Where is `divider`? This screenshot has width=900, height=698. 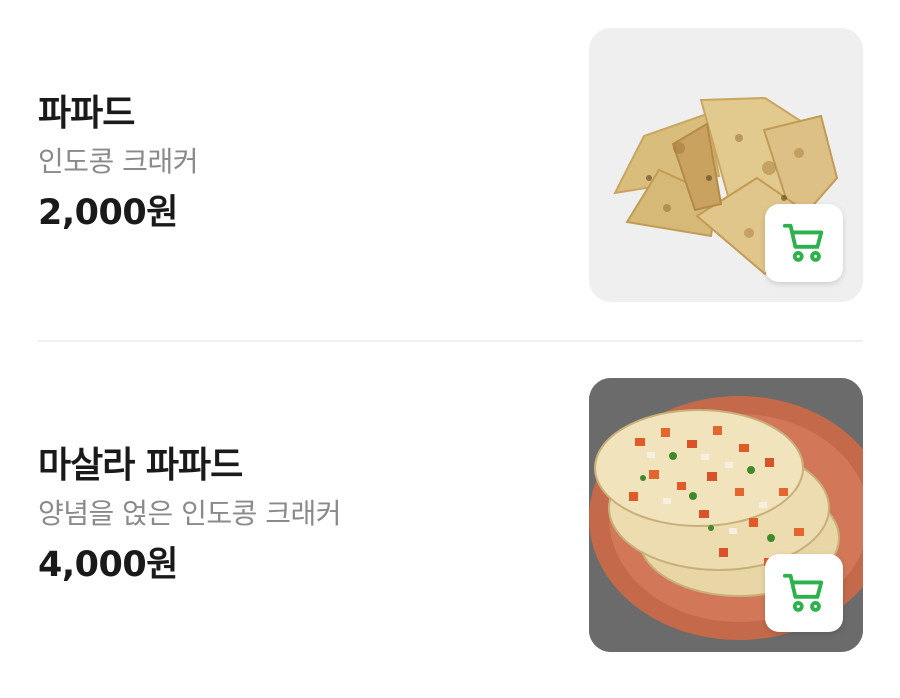 divider is located at coordinates (450, 341).